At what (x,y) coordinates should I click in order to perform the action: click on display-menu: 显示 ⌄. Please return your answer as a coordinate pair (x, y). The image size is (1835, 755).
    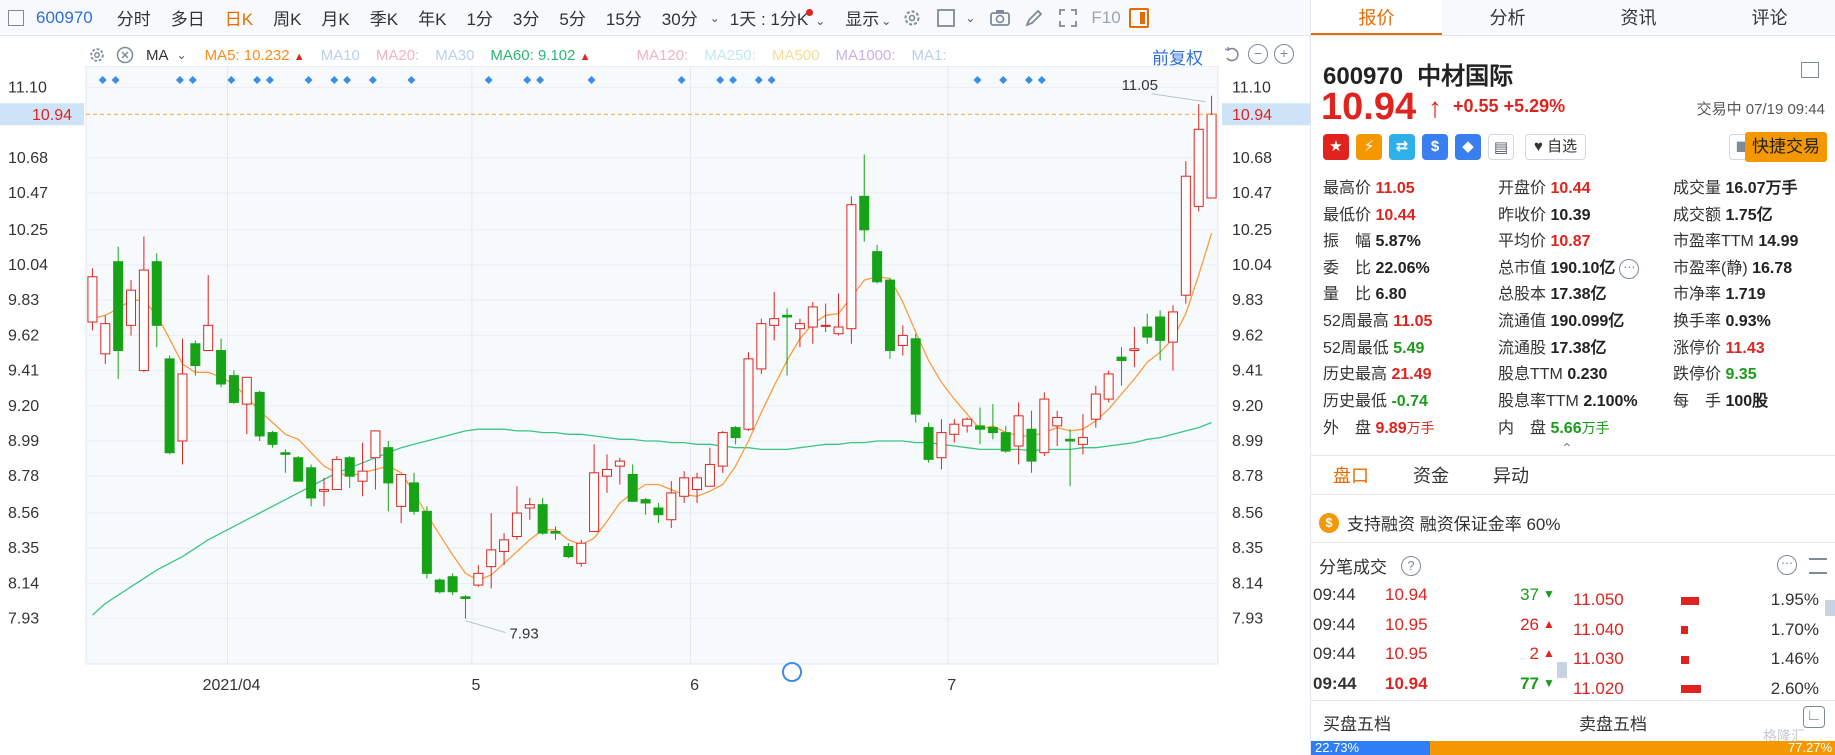
    Looking at the image, I should click on (865, 17).